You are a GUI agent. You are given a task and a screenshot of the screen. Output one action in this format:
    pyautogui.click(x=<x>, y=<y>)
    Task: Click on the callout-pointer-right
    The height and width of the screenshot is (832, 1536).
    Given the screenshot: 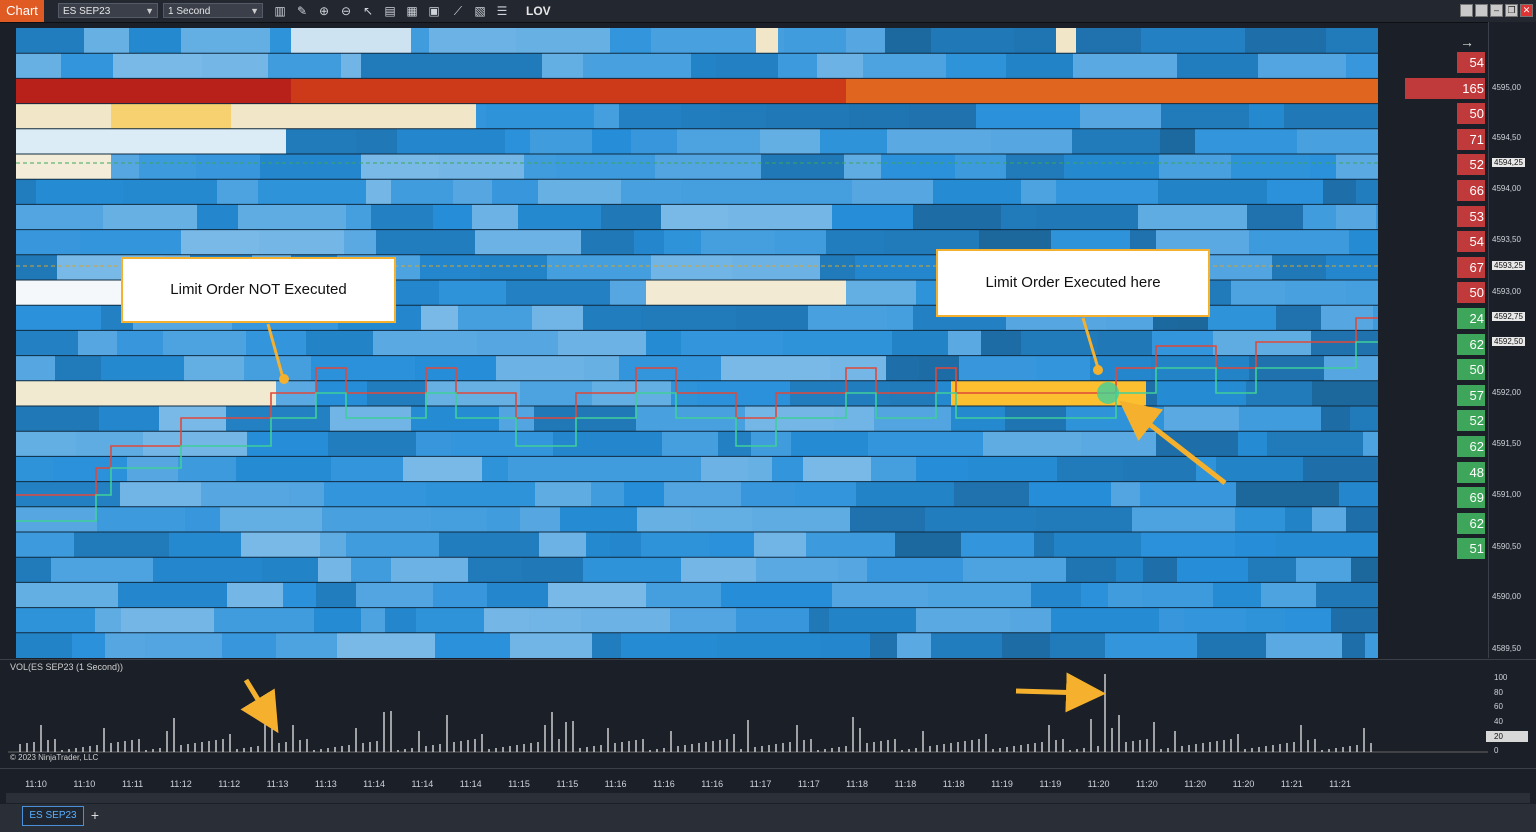 What is the action you would take?
    pyautogui.click(x=1090, y=343)
    